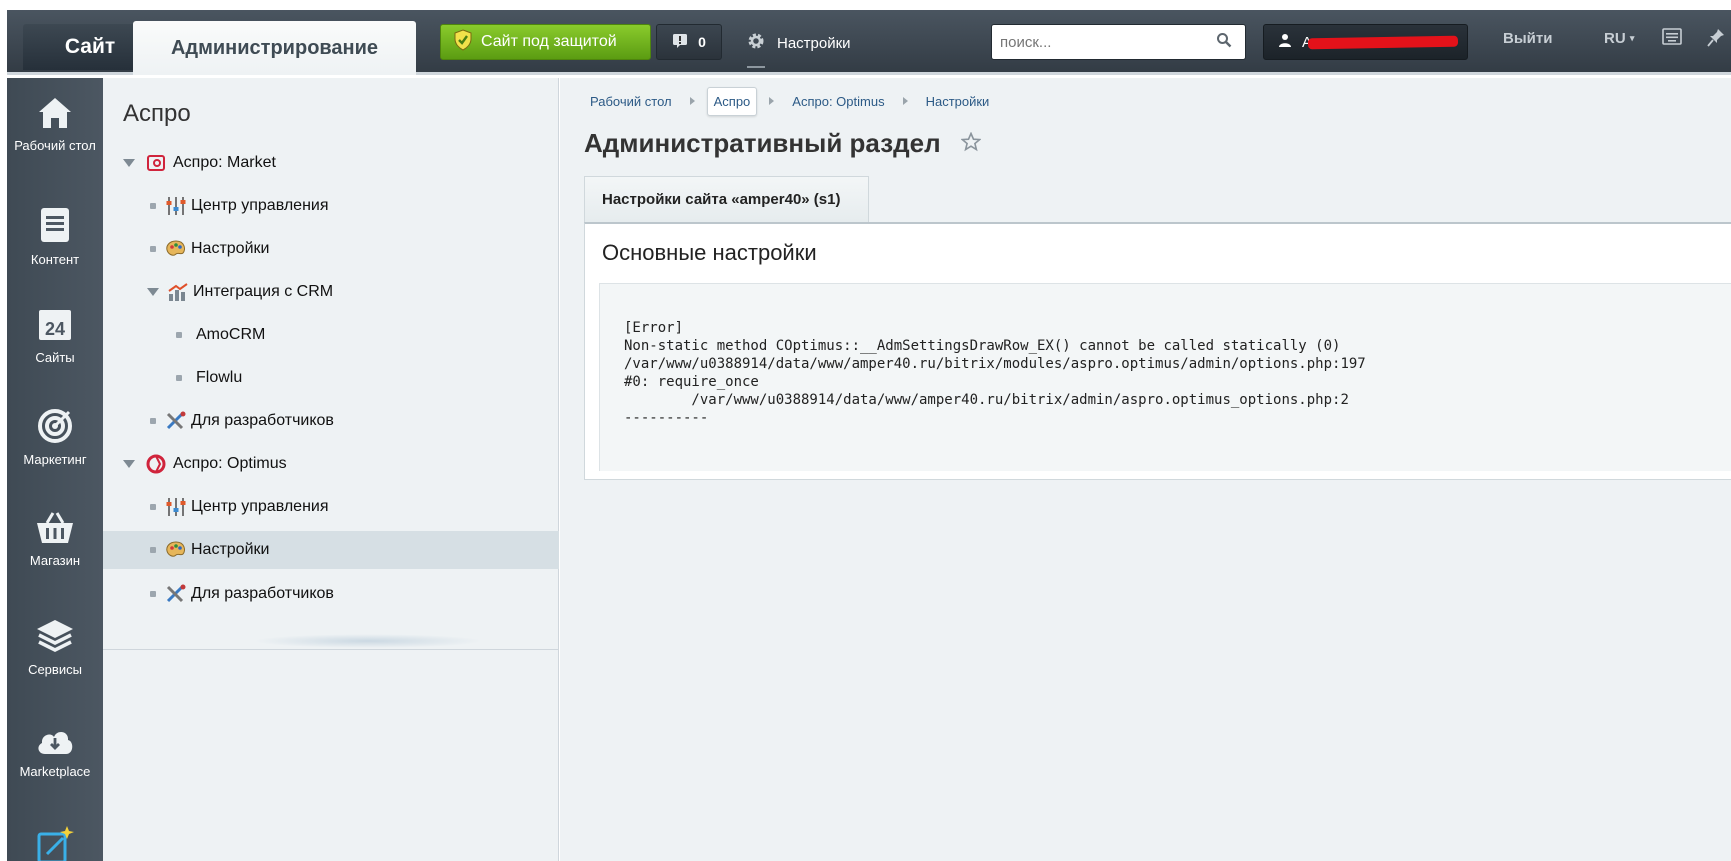 The height and width of the screenshot is (861, 1731). What do you see at coordinates (55, 113) in the screenshot?
I see `home-icon` at bounding box center [55, 113].